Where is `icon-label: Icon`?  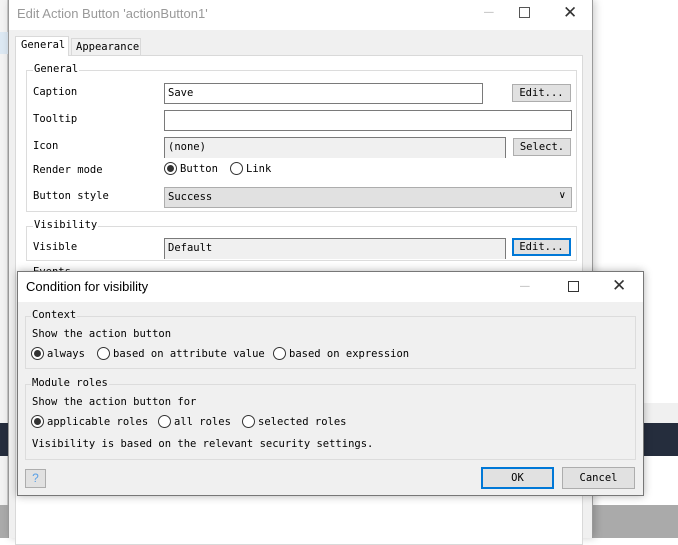
icon-label: Icon is located at coordinates (46, 146).